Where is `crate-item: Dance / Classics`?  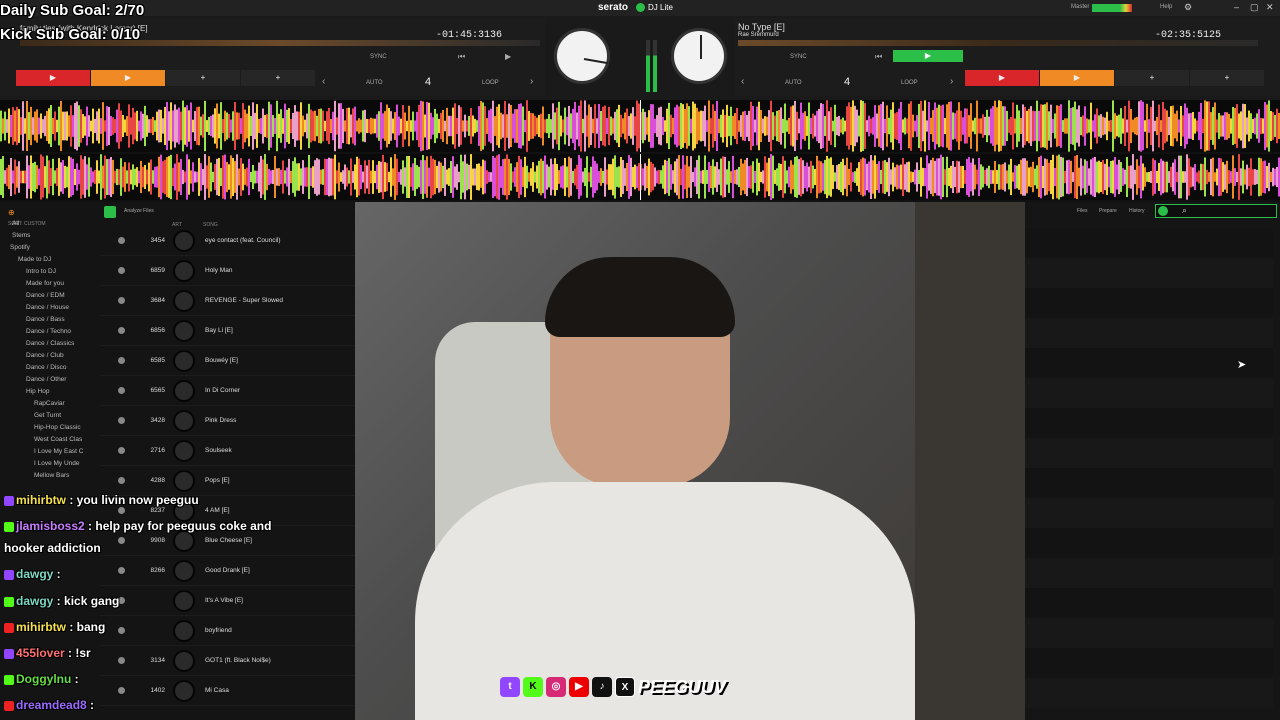 crate-item: Dance / Classics is located at coordinates (50, 344).